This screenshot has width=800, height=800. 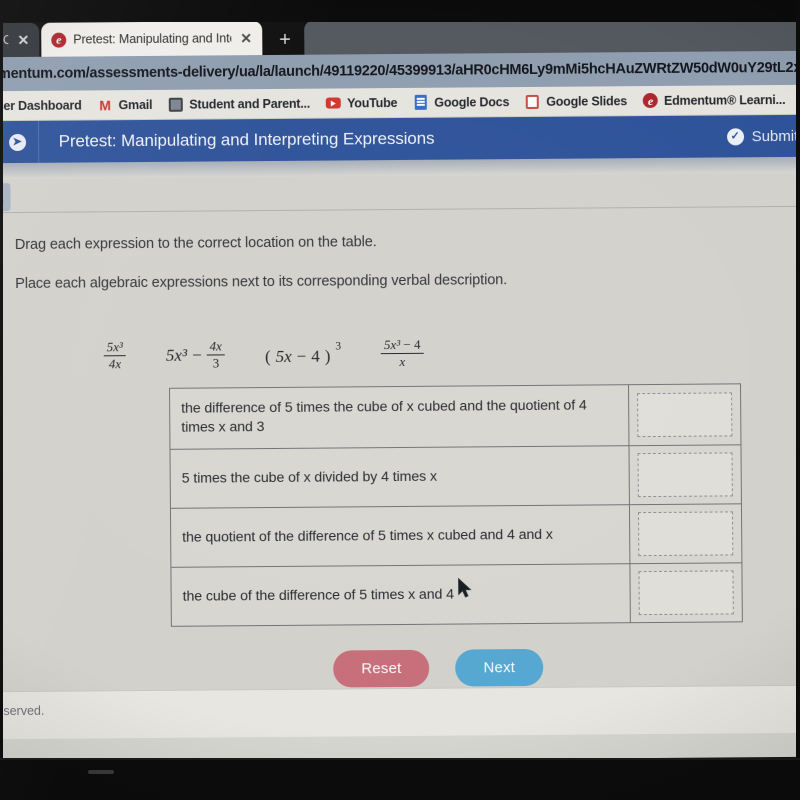 I want to click on gmail-icon: M, so click(x=105, y=104).